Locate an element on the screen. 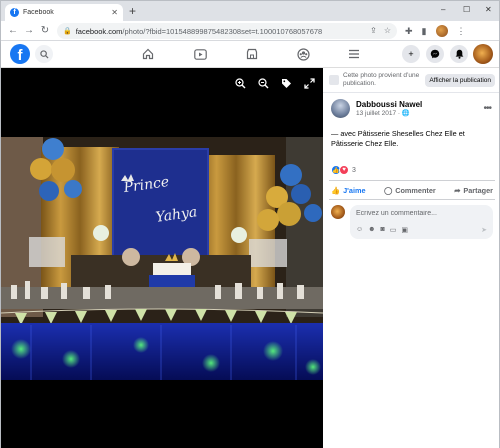 The image size is (500, 448). reactions-summary: 👍 ♥ 3 is located at coordinates (343, 170).